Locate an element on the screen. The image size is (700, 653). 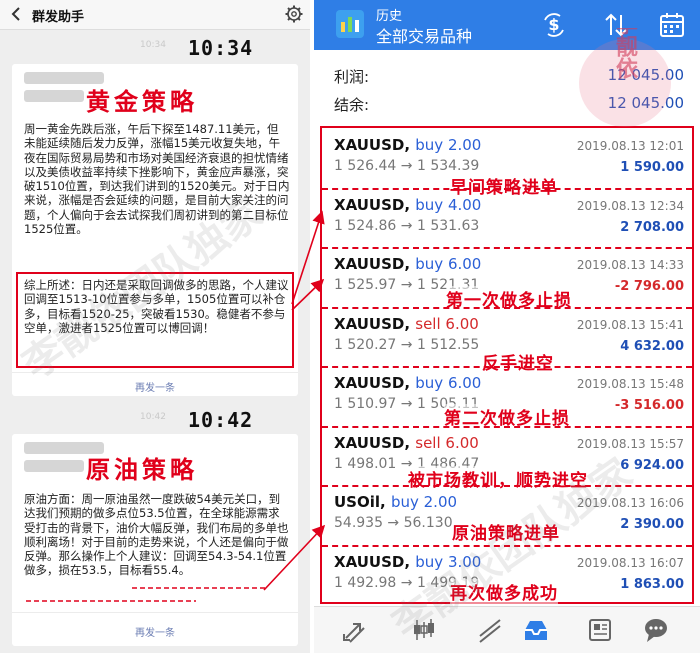
news-icon is located at coordinates (600, 630).